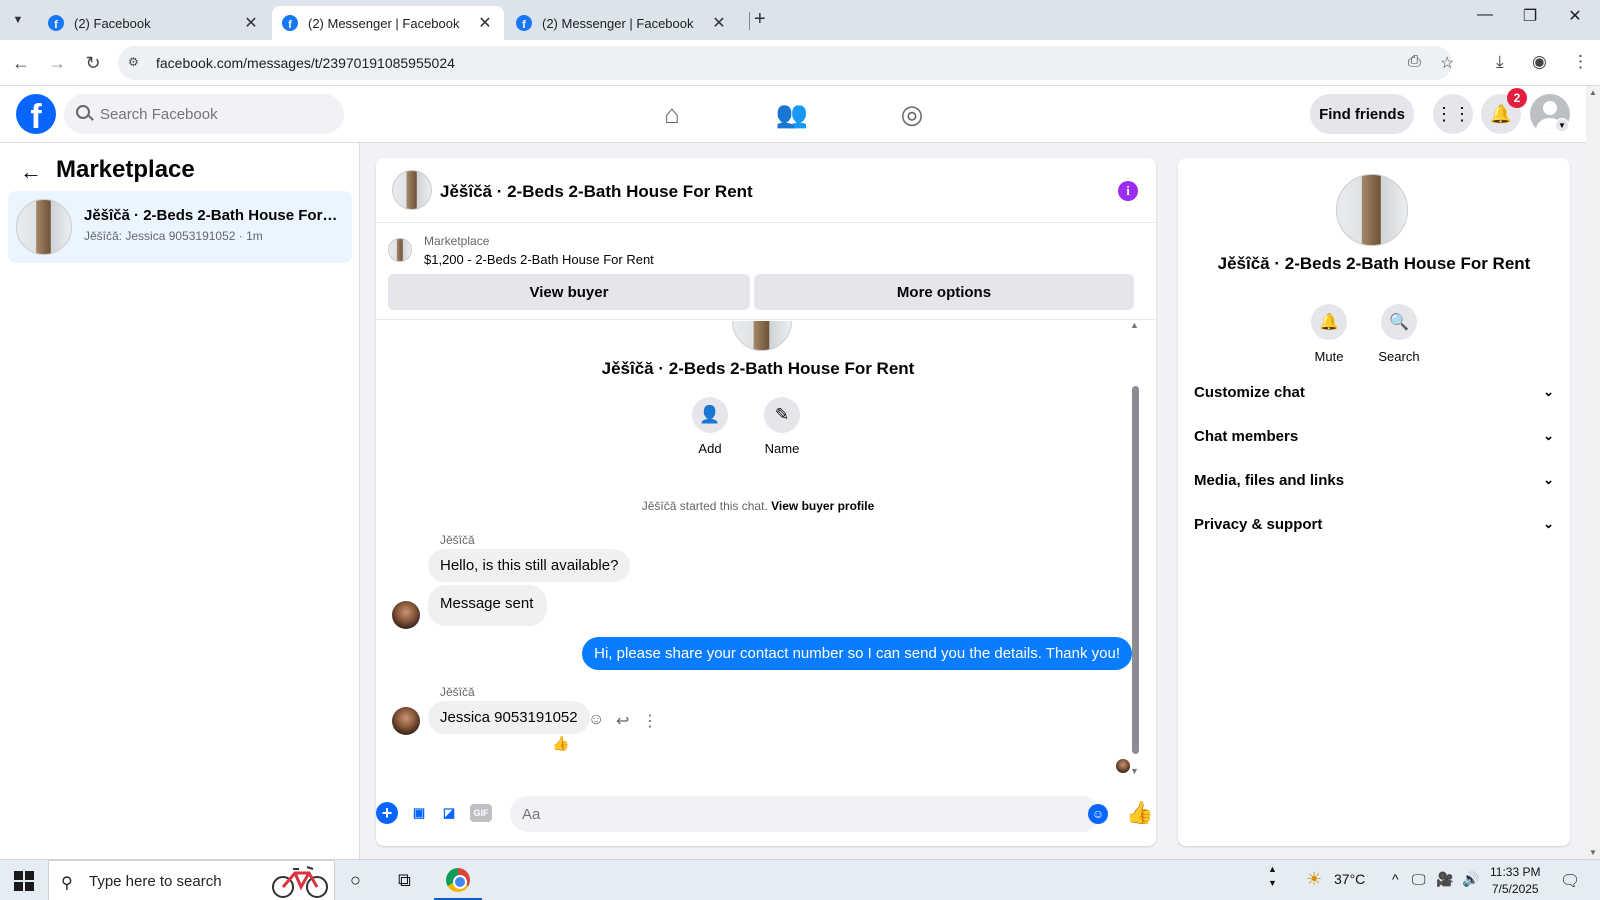  I want to click on new-tab-plus-icon: +, so click(760, 19).